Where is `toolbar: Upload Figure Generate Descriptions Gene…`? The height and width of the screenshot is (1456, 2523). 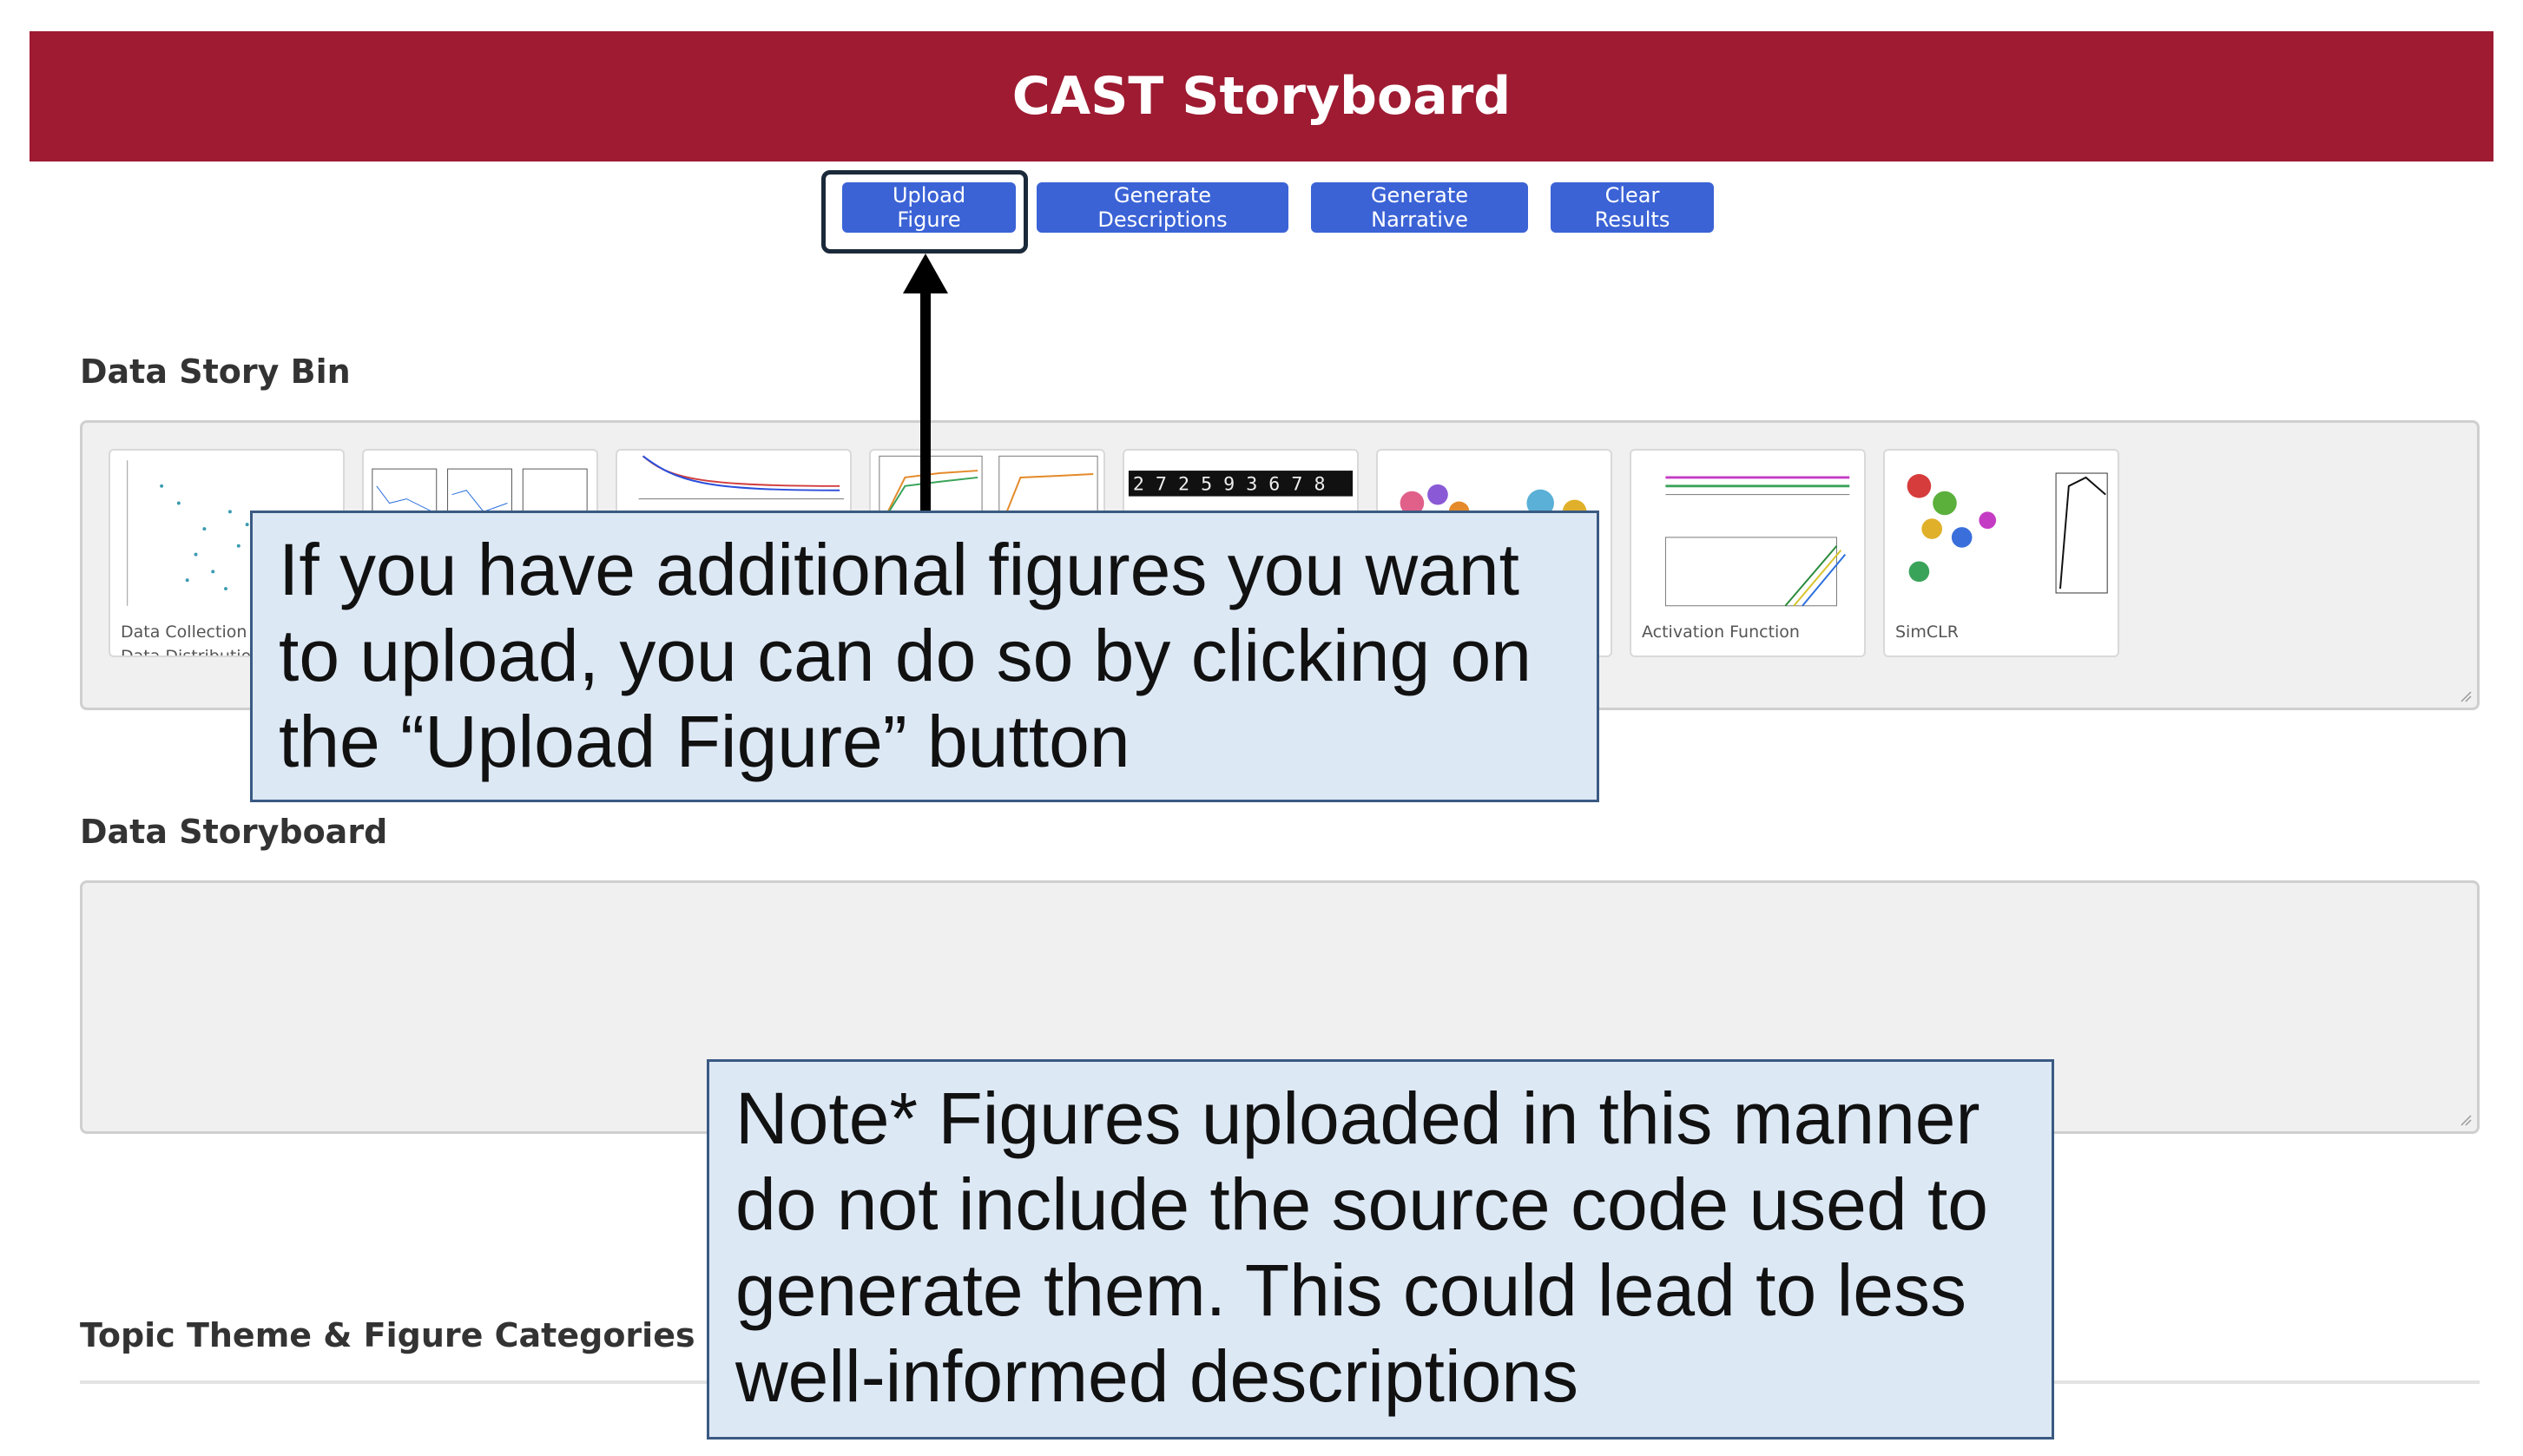 toolbar: Upload Figure Generate Descriptions Gene… is located at coordinates (1261, 208).